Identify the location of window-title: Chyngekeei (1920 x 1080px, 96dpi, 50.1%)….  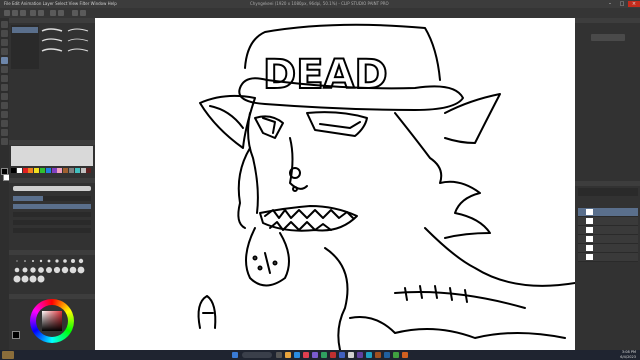
(319, 3).